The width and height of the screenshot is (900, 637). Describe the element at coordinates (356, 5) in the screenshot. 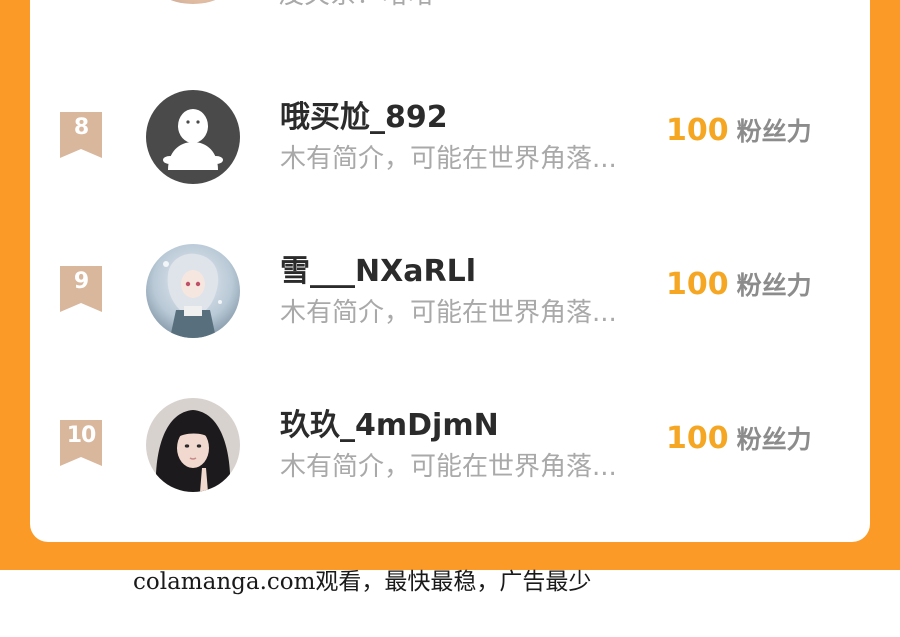

I see `partial-user-bio: 没关系！哈哈` at that location.